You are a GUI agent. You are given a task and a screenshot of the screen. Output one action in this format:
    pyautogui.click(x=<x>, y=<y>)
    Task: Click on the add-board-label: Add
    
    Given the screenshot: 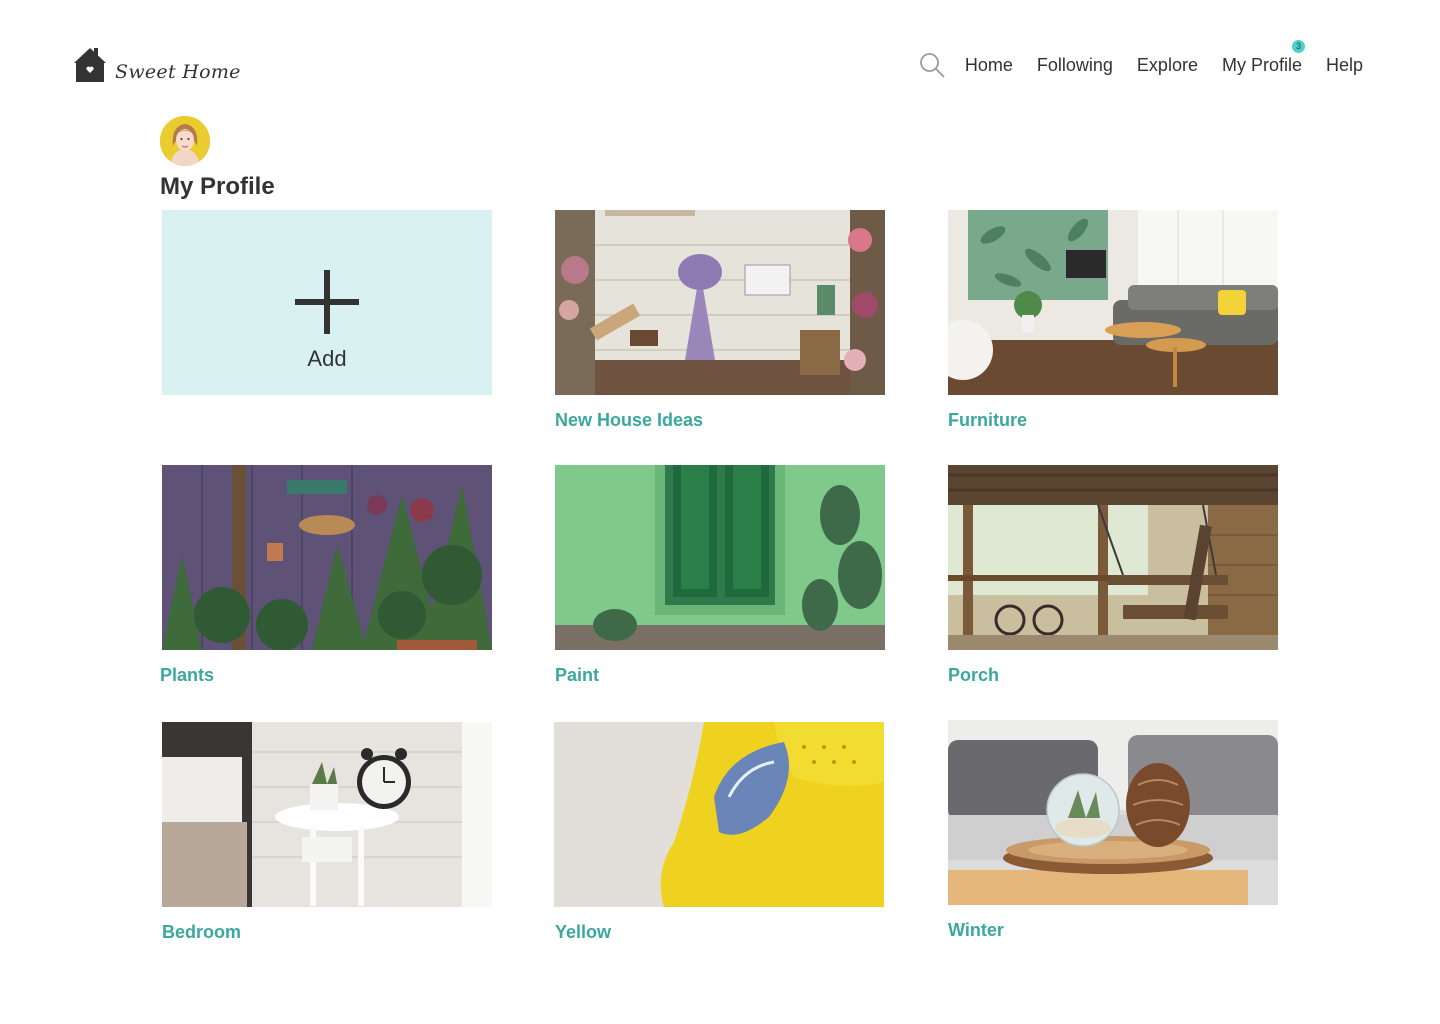 What is the action you would take?
    pyautogui.click(x=327, y=358)
    